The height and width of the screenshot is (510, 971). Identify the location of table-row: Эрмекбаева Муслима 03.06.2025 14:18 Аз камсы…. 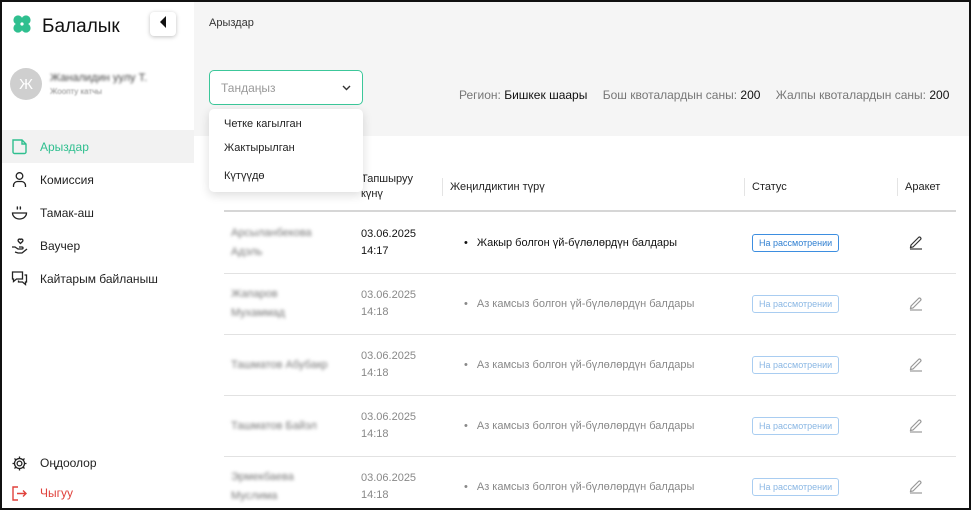
(590, 482).